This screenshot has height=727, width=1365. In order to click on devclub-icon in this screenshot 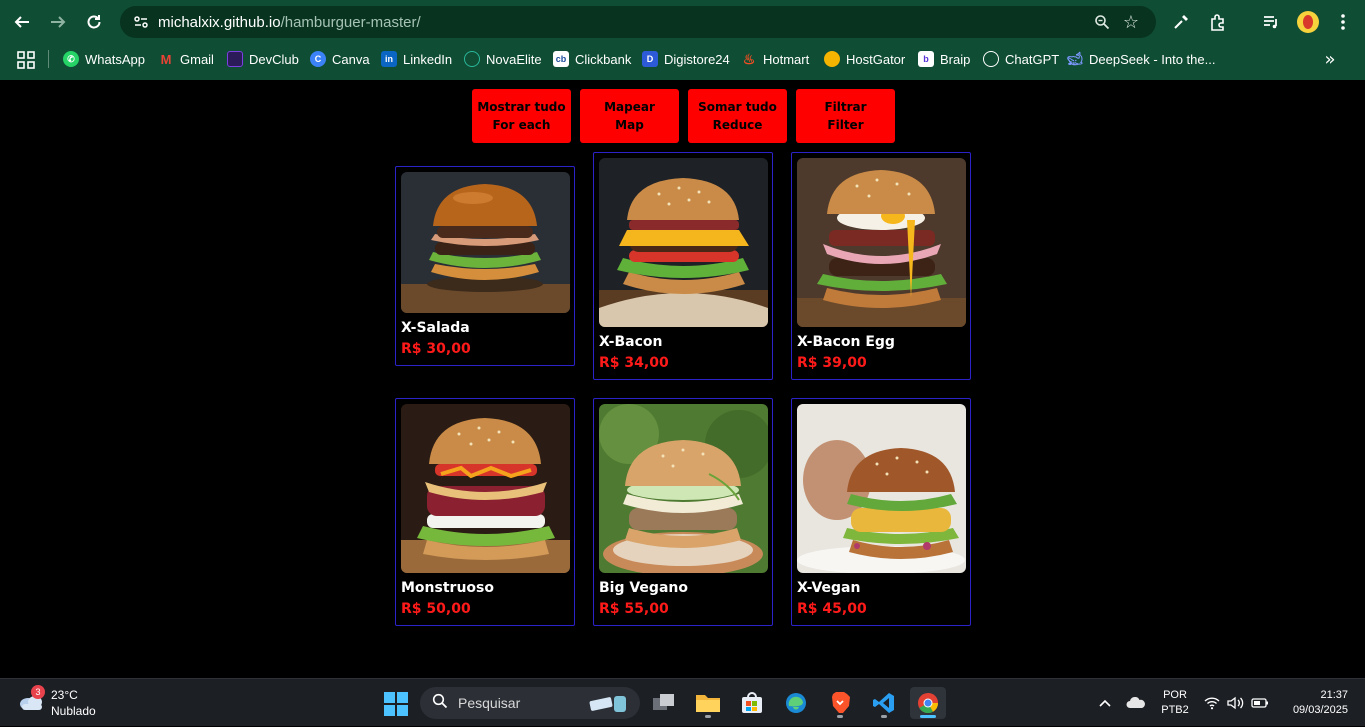, I will do `click(235, 59)`.